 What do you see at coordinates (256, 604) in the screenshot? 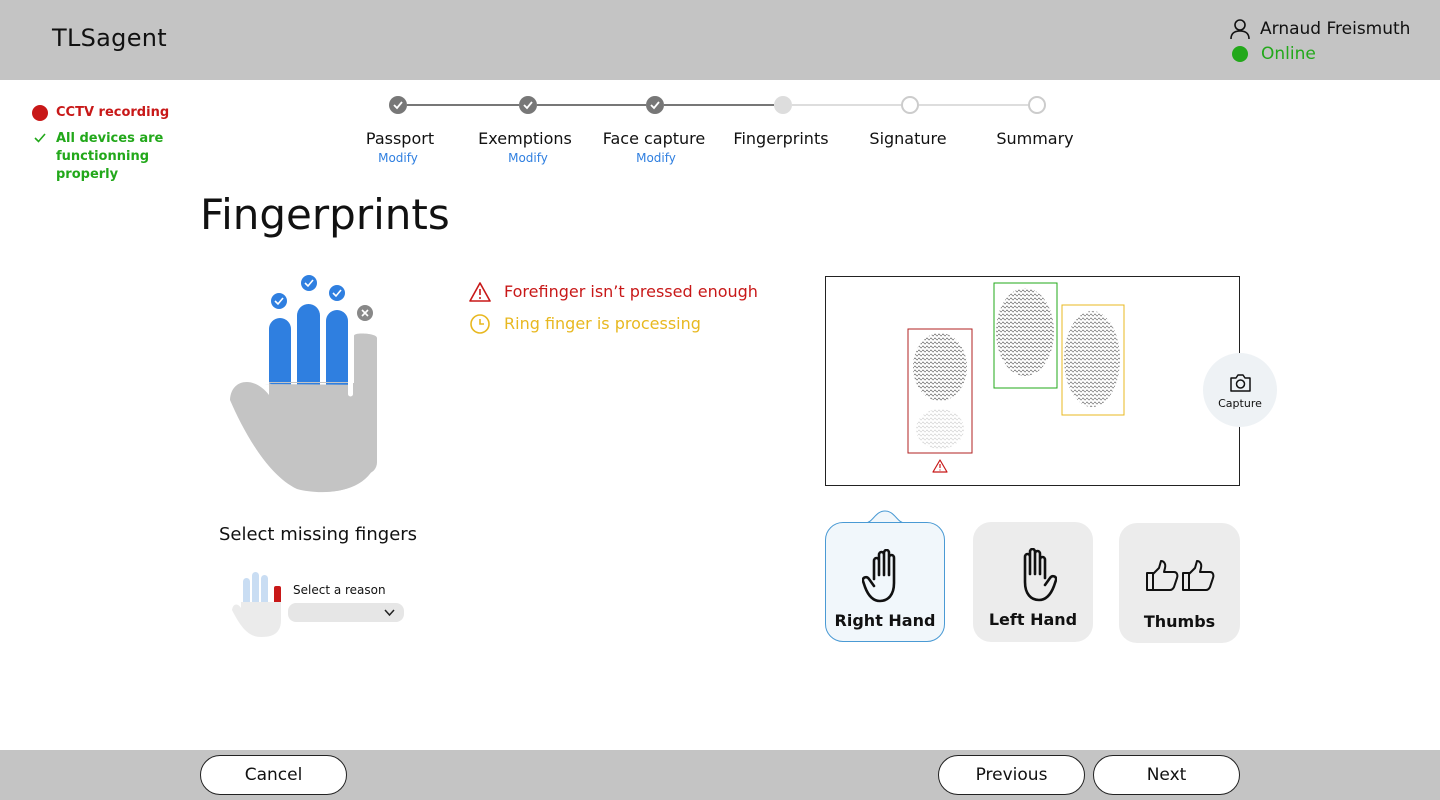
I see `mini-hand-icon` at bounding box center [256, 604].